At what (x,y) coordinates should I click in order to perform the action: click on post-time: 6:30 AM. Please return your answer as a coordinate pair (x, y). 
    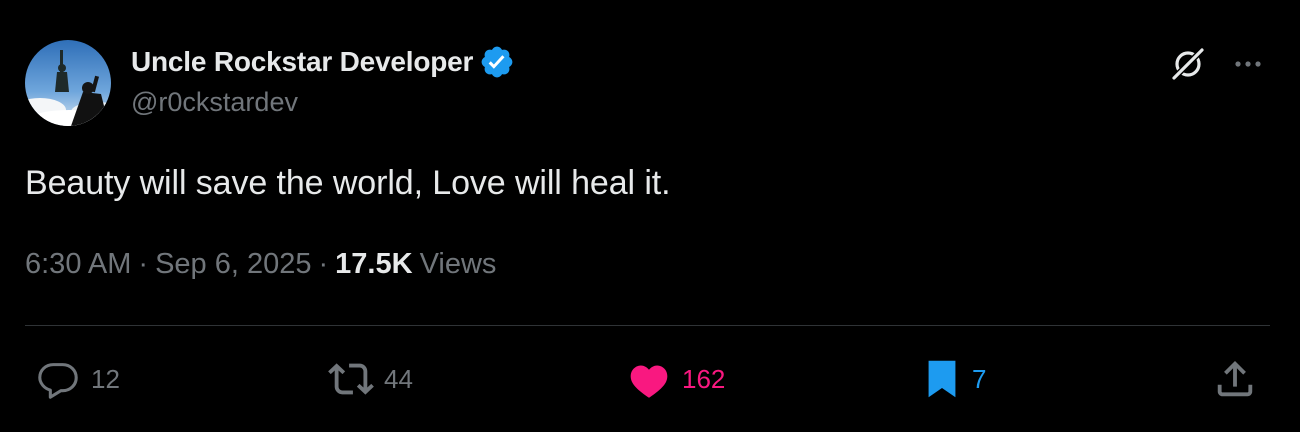
    Looking at the image, I should click on (78, 264).